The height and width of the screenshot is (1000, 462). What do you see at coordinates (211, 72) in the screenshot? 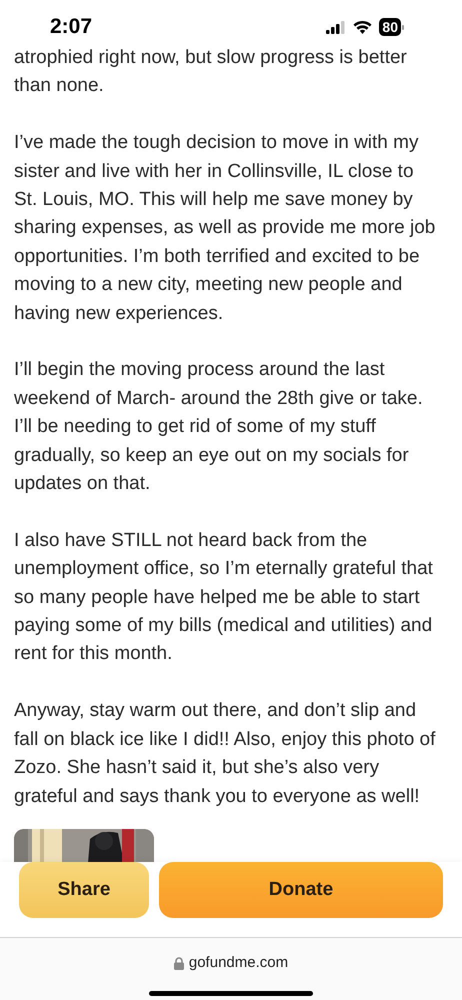
I see `story-paragraph: atrophied right now, but slow progress is better than none.` at bounding box center [211, 72].